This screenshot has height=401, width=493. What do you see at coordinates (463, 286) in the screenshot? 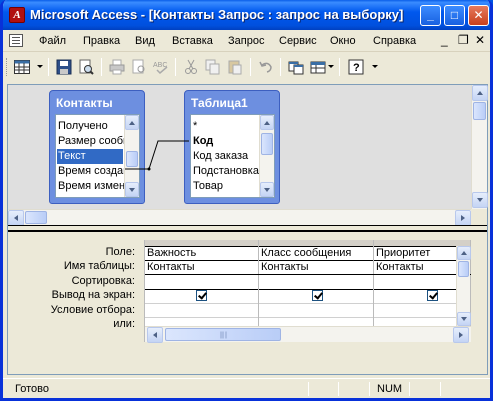
I see `grid-vscrollbar` at bounding box center [463, 286].